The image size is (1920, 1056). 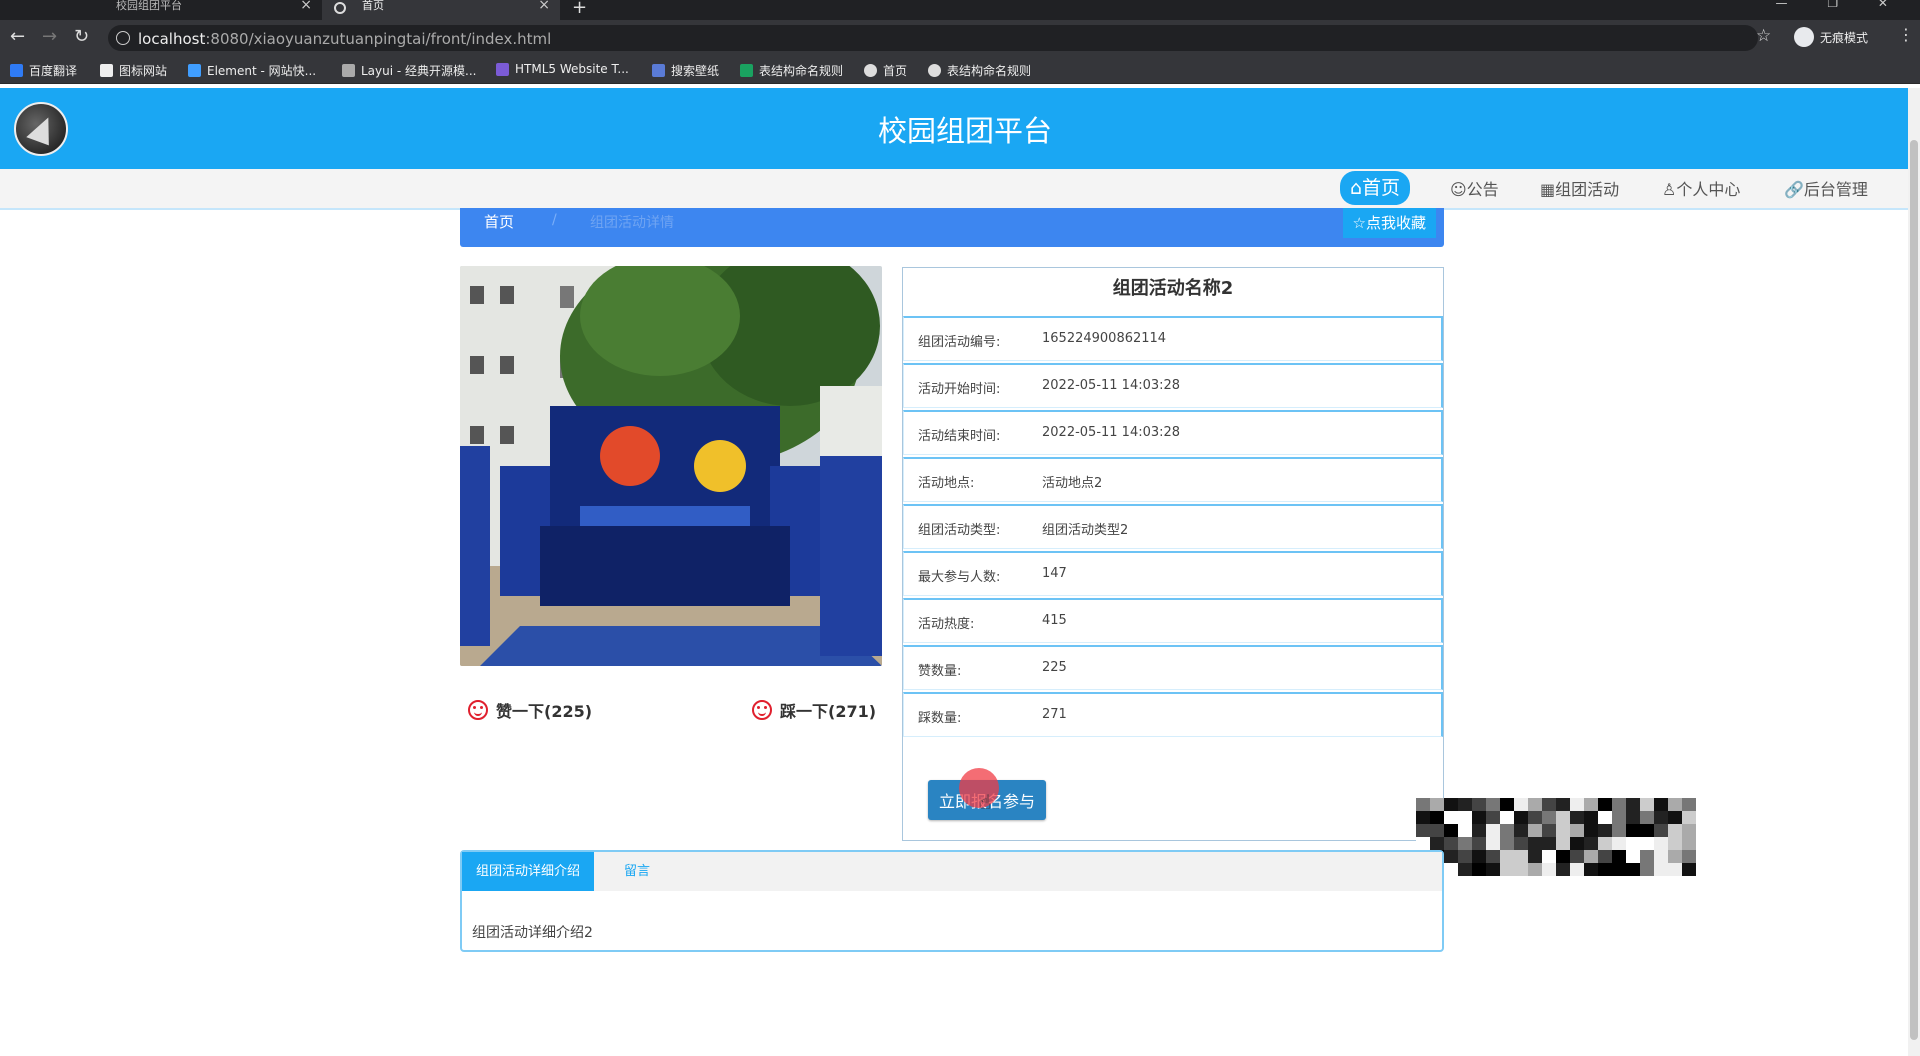 I want to click on flag-icon, so click(x=106, y=70).